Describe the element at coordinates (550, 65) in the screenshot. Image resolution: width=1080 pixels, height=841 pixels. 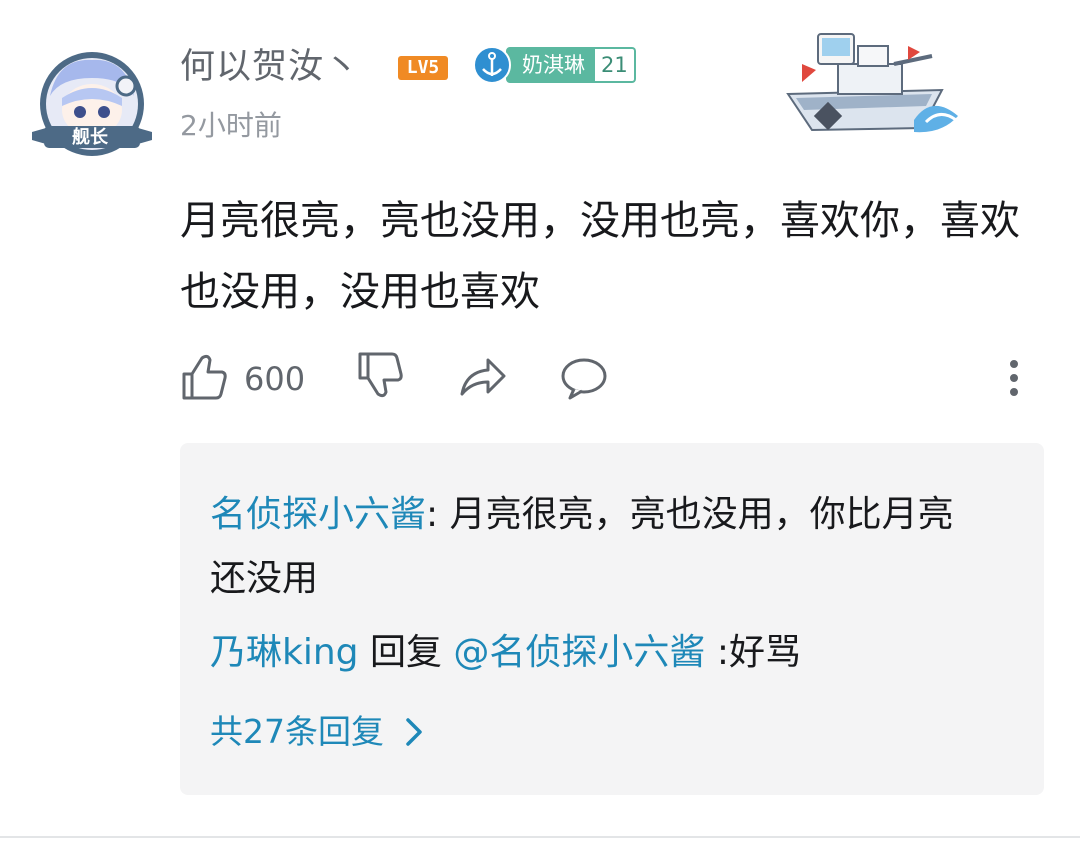
I see `fan-medal-name: 奶淇琳` at that location.